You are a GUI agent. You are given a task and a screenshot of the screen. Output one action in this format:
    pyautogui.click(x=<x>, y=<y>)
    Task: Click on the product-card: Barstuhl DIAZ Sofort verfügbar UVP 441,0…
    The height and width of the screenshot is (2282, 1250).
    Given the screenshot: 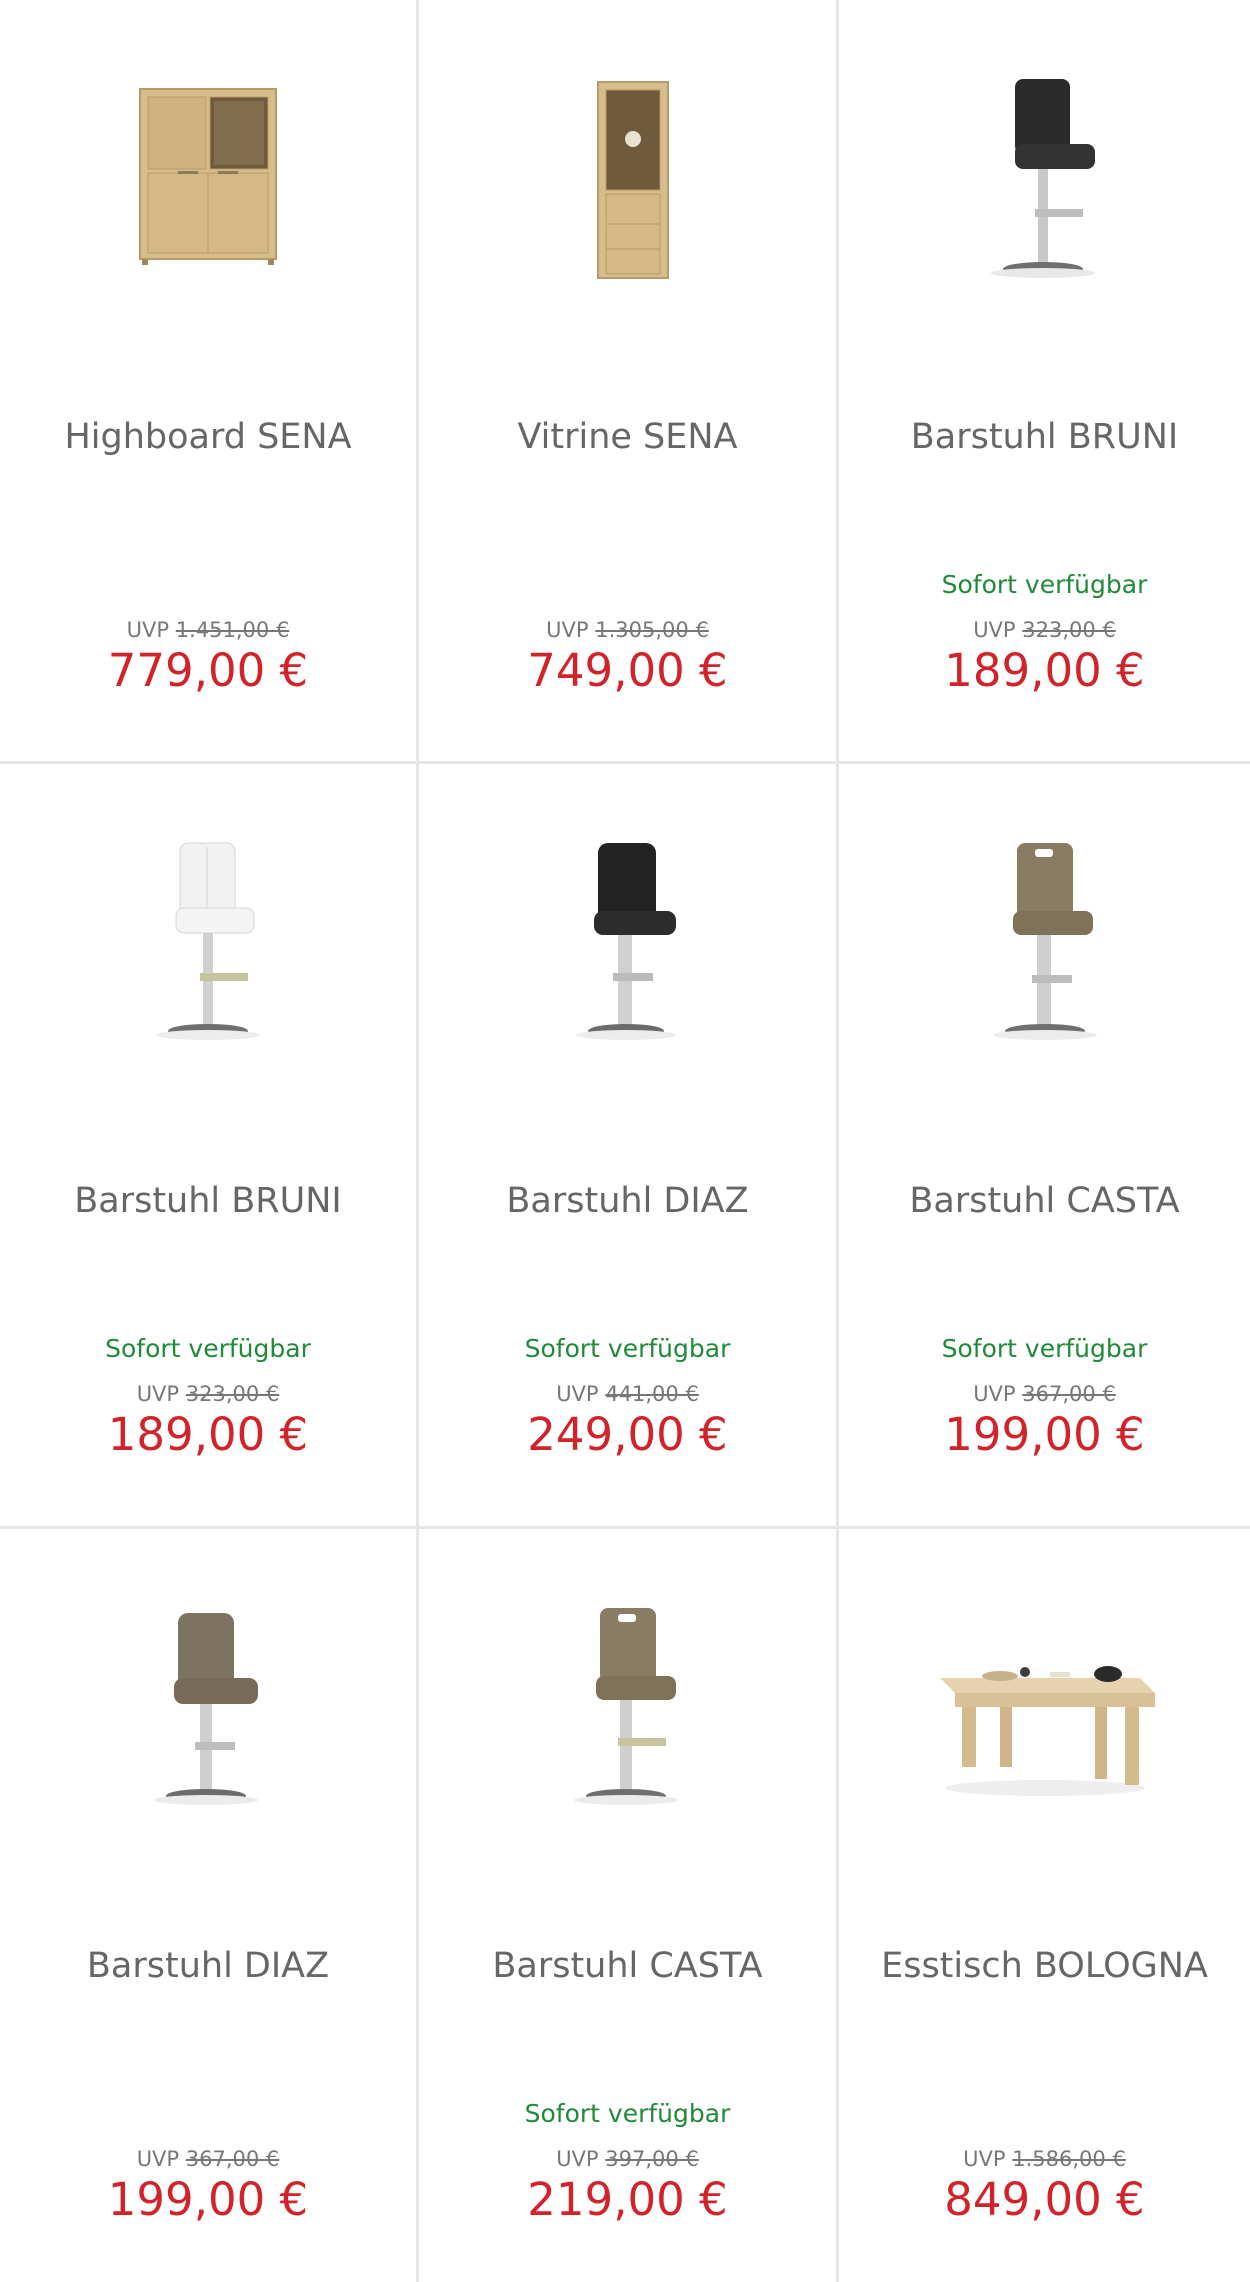 What is the action you would take?
    pyautogui.click(x=629, y=1146)
    